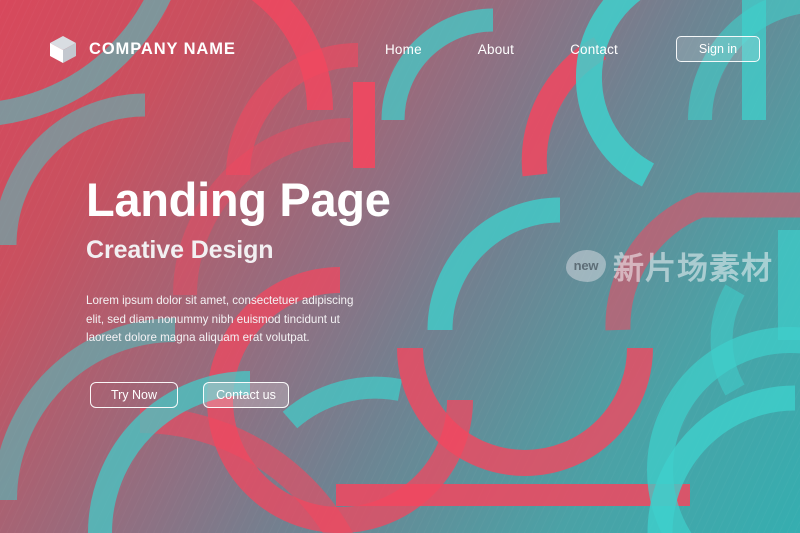 This screenshot has height=533, width=800. I want to click on stock-watermark: new 新片场素材, so click(669, 265).